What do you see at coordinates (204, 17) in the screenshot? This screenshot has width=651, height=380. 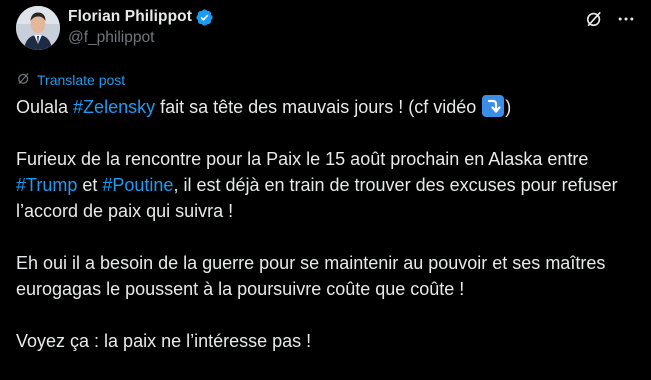 I see `verified-badge-icon` at bounding box center [204, 17].